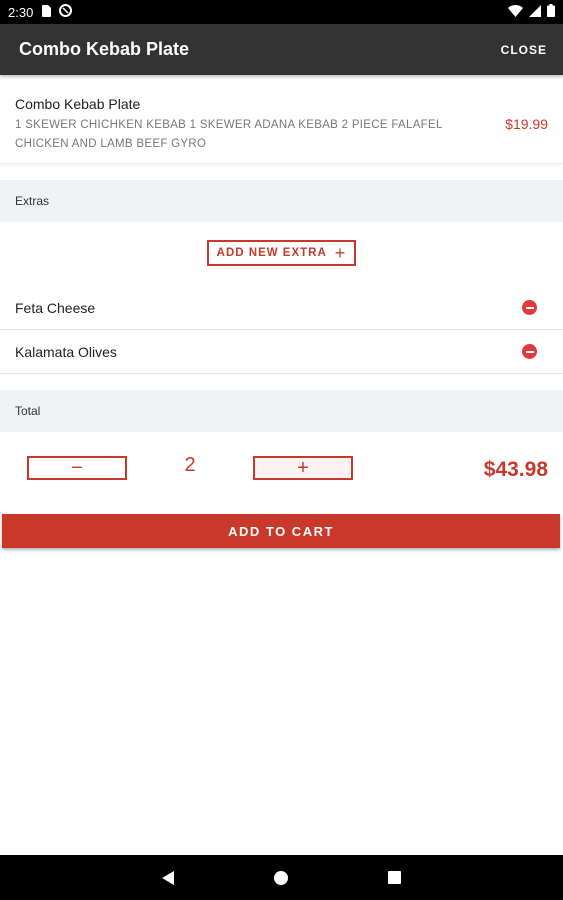  Describe the element at coordinates (281, 352) in the screenshot. I see `extra-row-kalamata-olives: Kalamata Olives` at that location.